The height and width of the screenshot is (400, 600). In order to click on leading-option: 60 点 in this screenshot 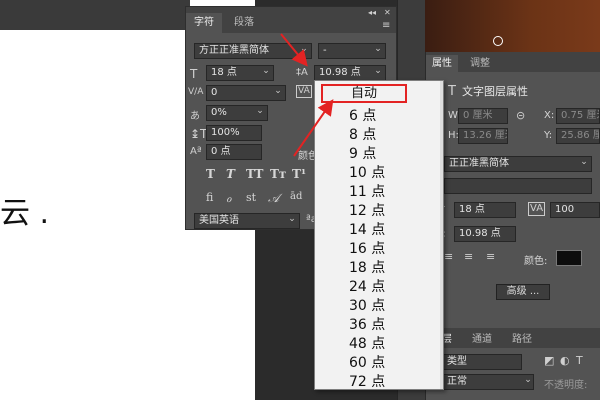, I will do `click(367, 363)`.